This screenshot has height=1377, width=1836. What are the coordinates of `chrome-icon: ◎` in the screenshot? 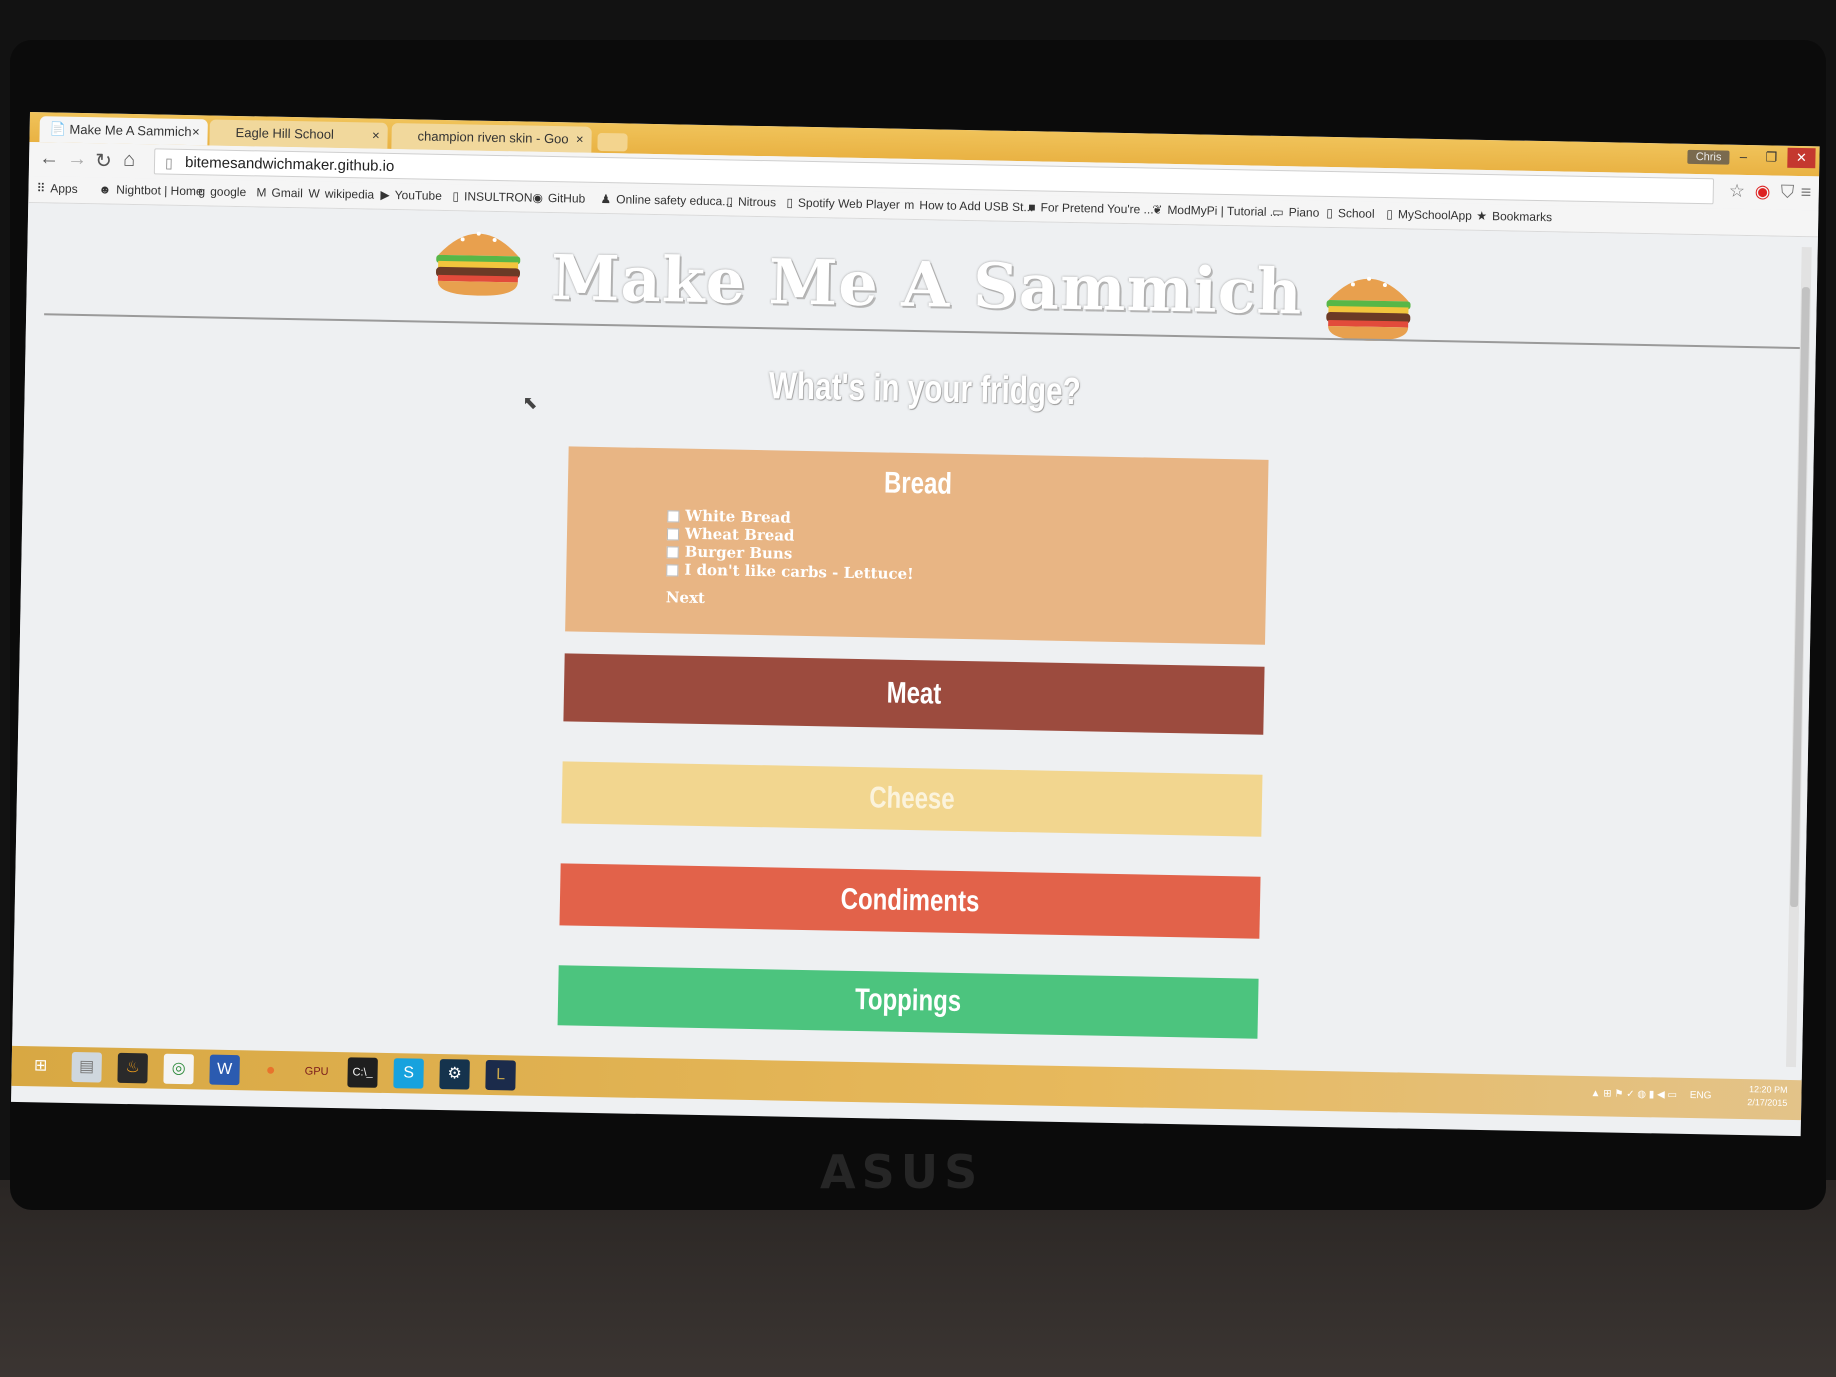 It's located at (178, 1069).